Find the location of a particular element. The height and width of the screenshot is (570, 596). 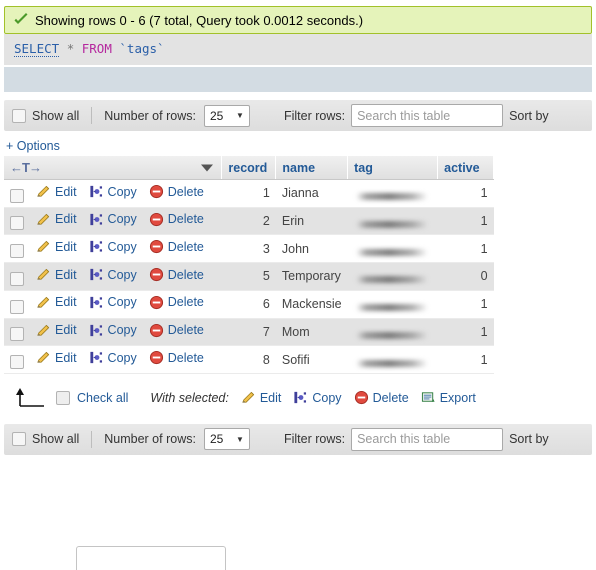

row-navigation-icon: ←T→ is located at coordinates (26, 167).